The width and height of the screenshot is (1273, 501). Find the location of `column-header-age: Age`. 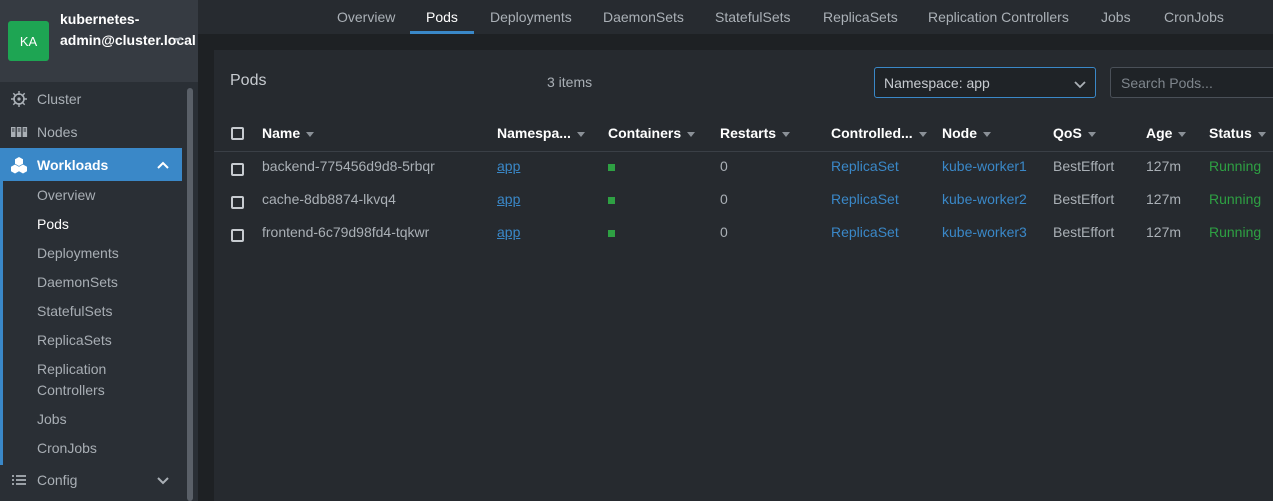

column-header-age: Age is located at coordinates (1166, 133).